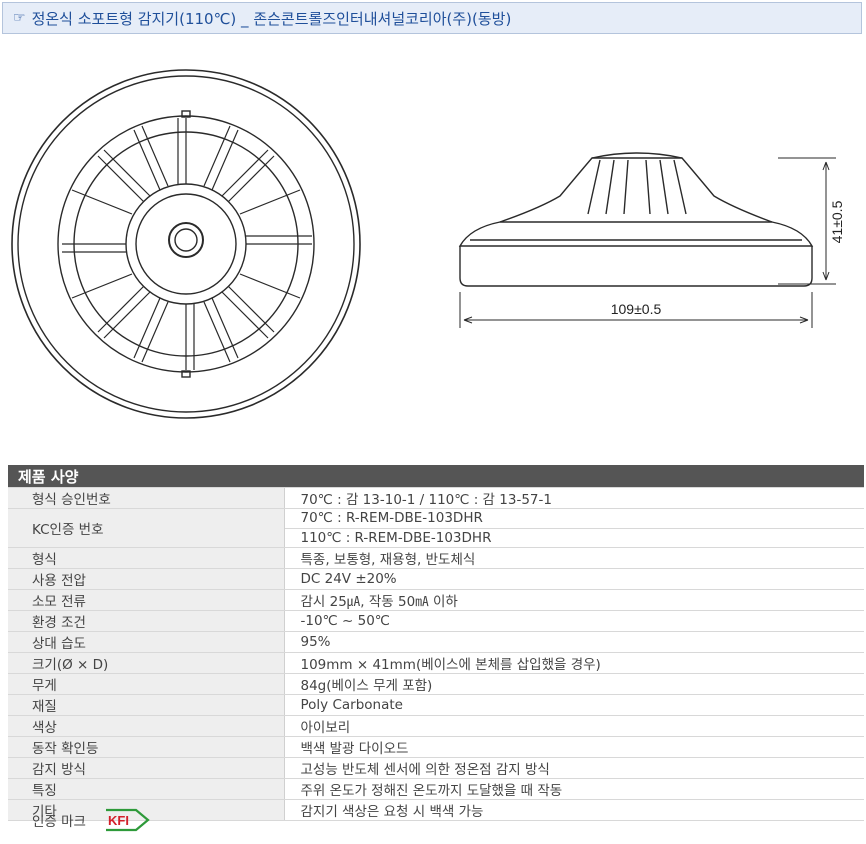 This screenshot has height=844, width=866. I want to click on spec-row: 특징 주위 온도가 정해진 온도까지 도달했을 때 작동, so click(436, 789).